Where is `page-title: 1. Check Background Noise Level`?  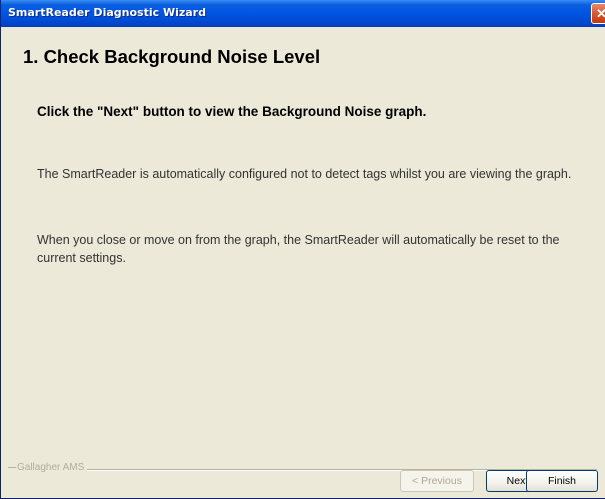
page-title: 1. Check Background Noise Level is located at coordinates (172, 56).